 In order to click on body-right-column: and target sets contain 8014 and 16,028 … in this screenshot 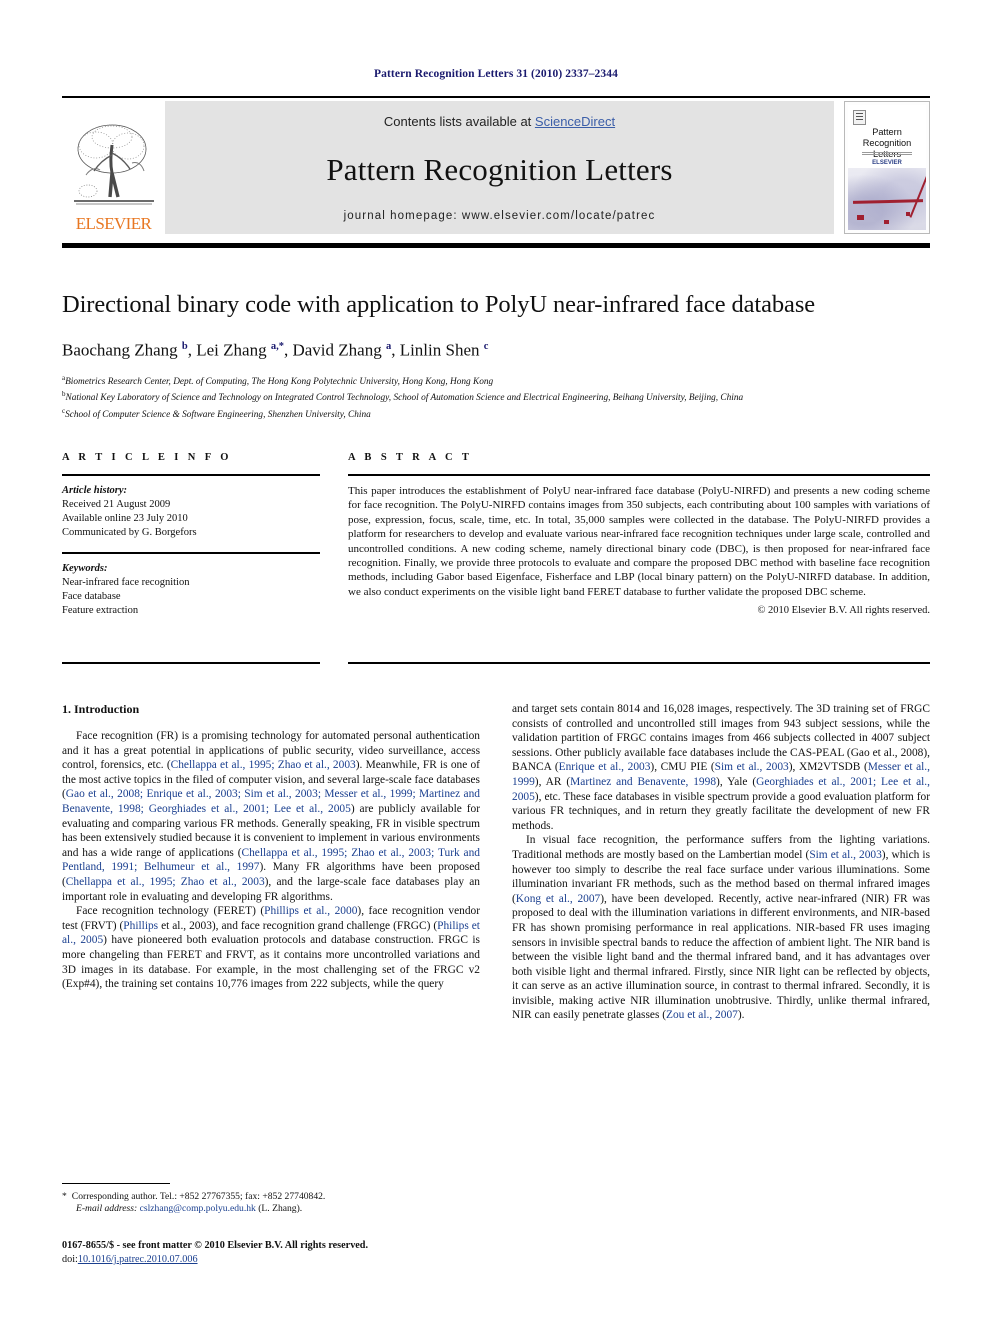, I will do `click(721, 862)`.